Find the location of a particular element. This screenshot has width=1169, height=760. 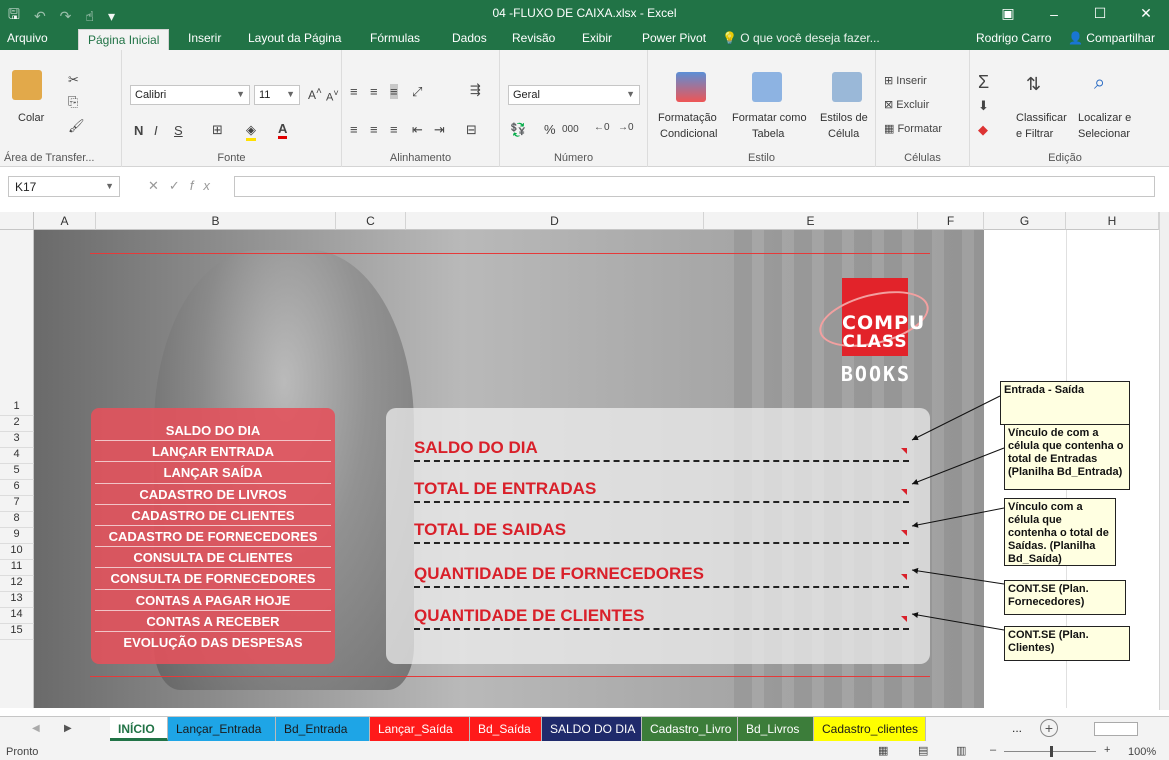

note-cont-se-fornecedores: CONT.SE (Plan. Fornecedores) is located at coordinates (1065, 597).